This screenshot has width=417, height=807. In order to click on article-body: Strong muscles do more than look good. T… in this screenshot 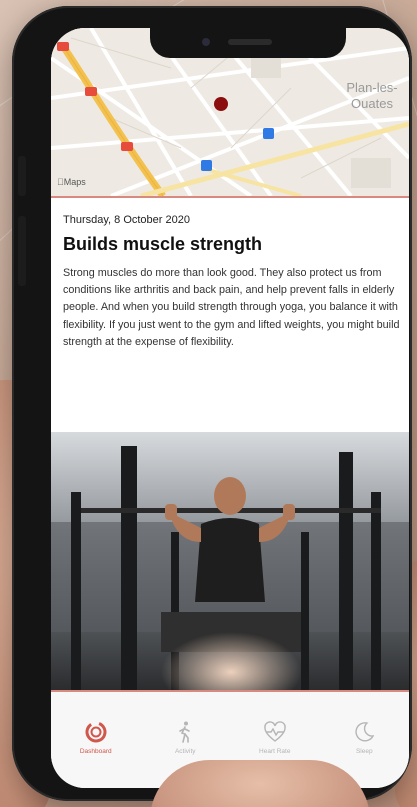, I will do `click(231, 307)`.